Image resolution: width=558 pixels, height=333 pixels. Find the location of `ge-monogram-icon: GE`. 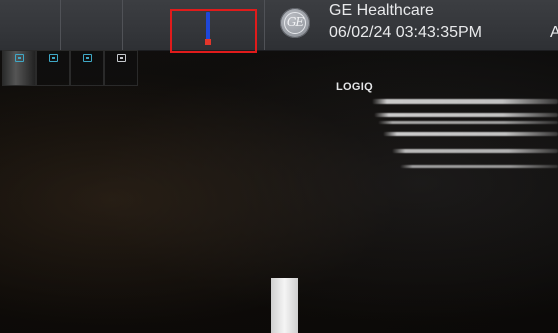

ge-monogram-icon: GE is located at coordinates (295, 23).